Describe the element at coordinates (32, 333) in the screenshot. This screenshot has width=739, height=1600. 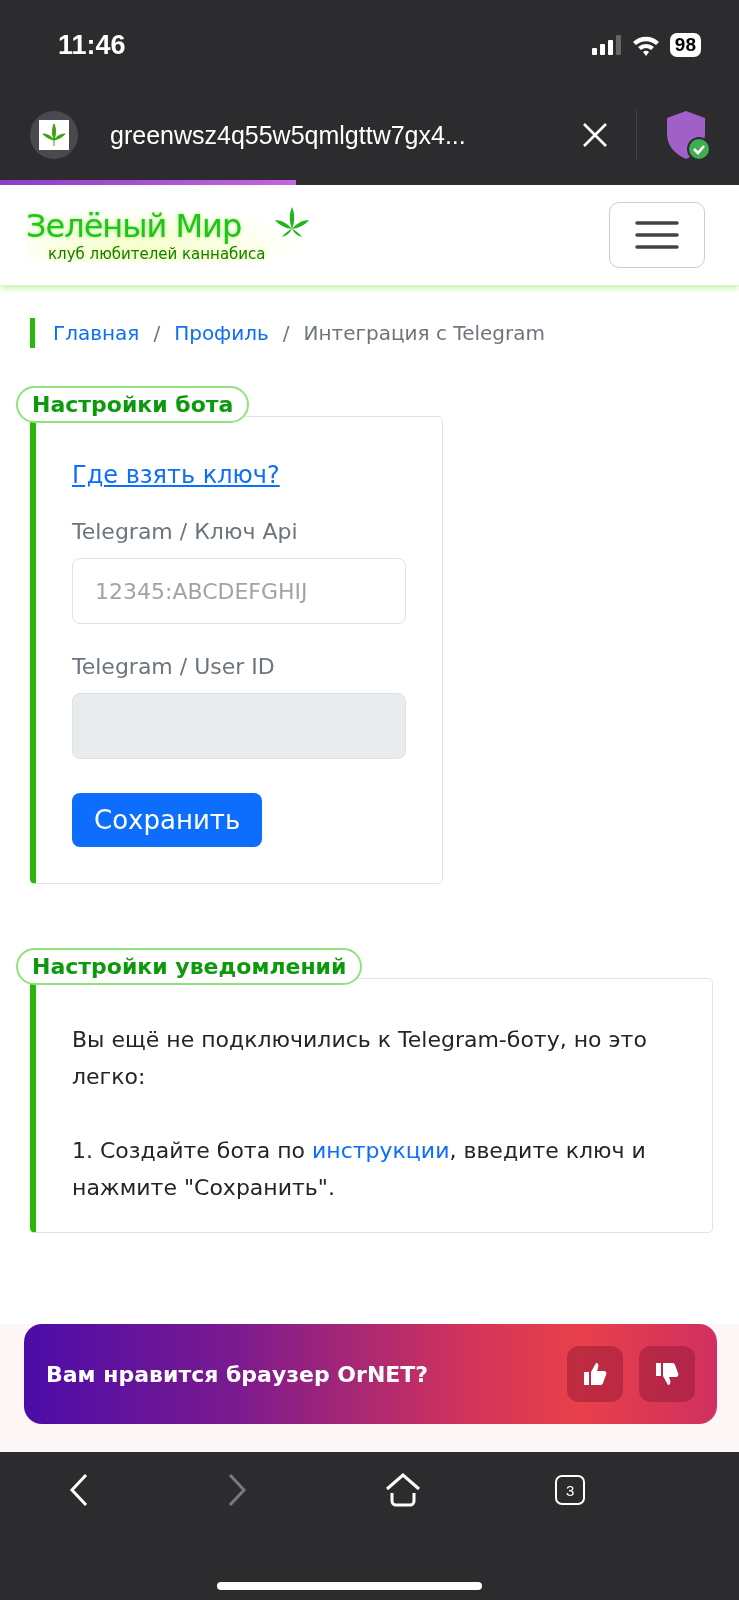
I see `breadcrumb-accent` at that location.